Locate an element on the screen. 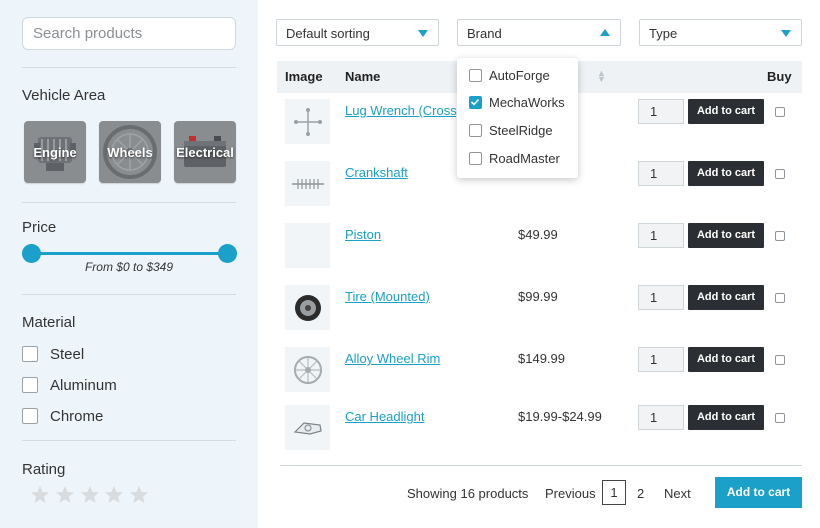 The height and width of the screenshot is (528, 820). product-name-link: Tire (Mounted) is located at coordinates (387, 296).